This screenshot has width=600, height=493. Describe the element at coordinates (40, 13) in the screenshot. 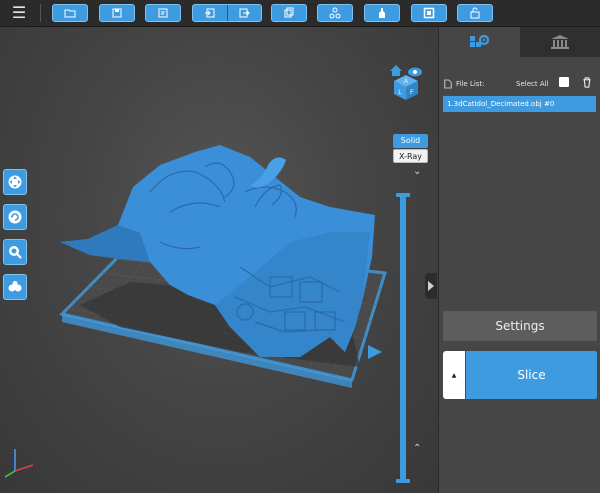

I see `toolbar-separator` at that location.